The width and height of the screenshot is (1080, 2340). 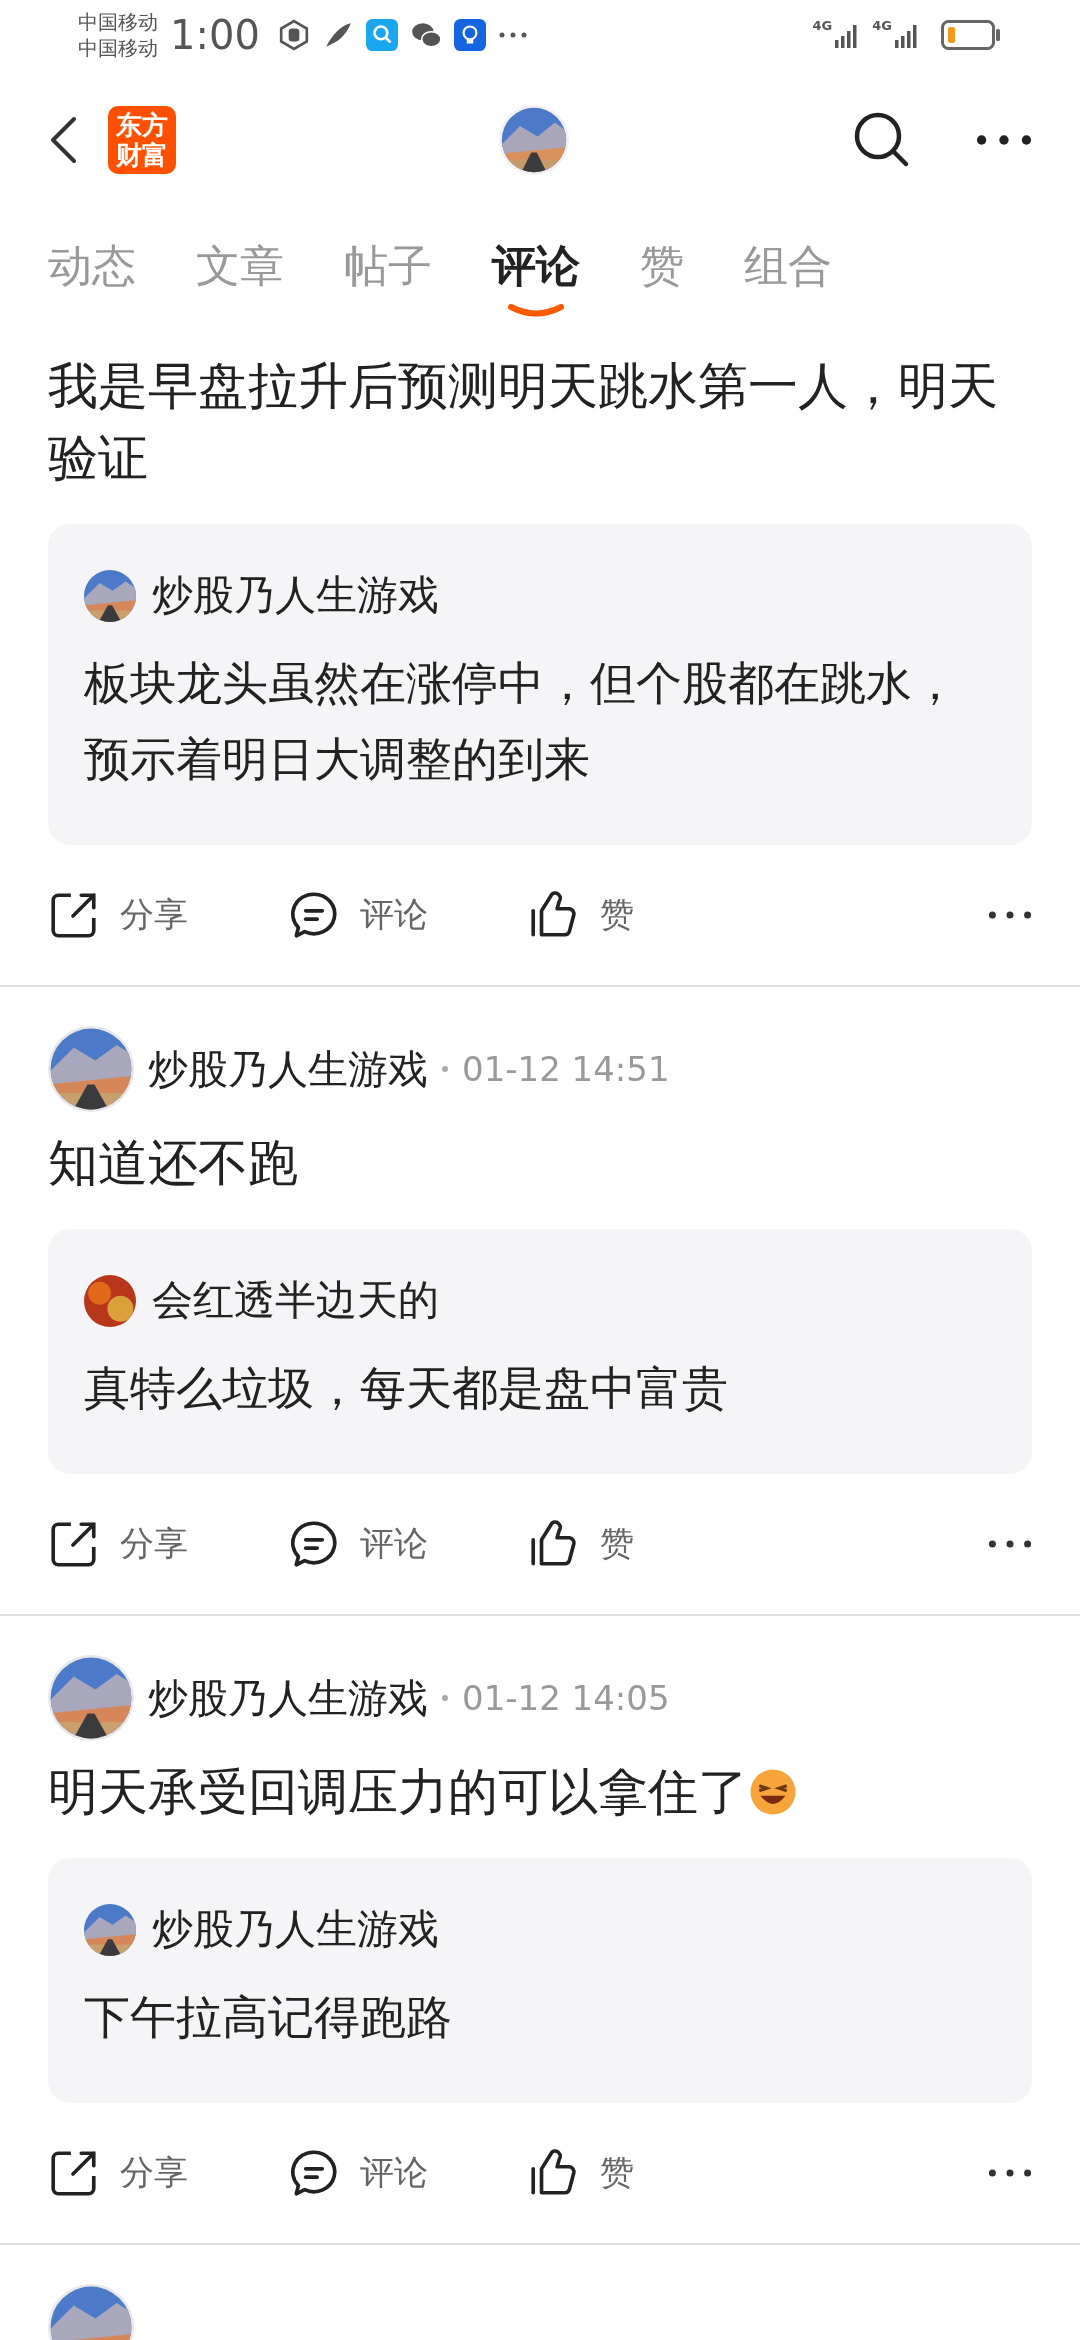 What do you see at coordinates (521, 721) in the screenshot?
I see `quoted-text: 板块龙头虽然在涨停中，但个股都在跳水，预示着明日大调整的到来` at bounding box center [521, 721].